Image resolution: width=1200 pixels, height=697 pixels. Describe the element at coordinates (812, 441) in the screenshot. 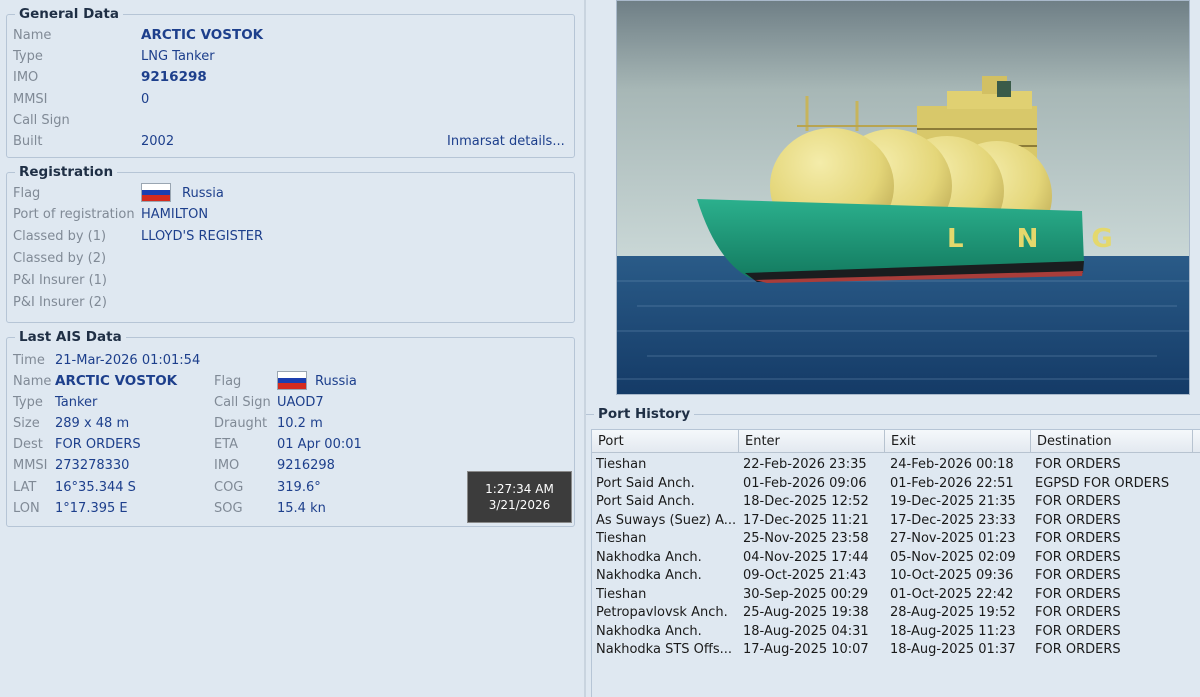

I see `column-header-enter: Enter` at that location.